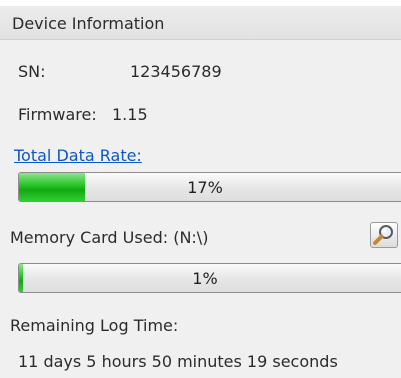 This screenshot has width=401, height=378. What do you see at coordinates (88, 23) in the screenshot?
I see `panel-title: Device Information` at bounding box center [88, 23].